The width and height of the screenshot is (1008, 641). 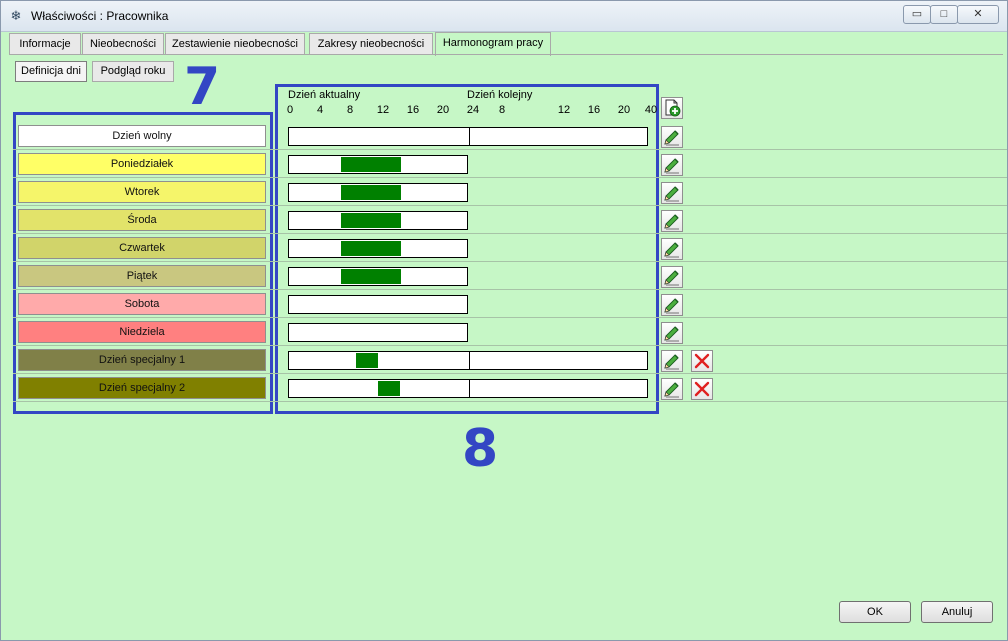 What do you see at coordinates (123, 44) in the screenshot?
I see `tab-nieobecnosci: Nieobecności` at bounding box center [123, 44].